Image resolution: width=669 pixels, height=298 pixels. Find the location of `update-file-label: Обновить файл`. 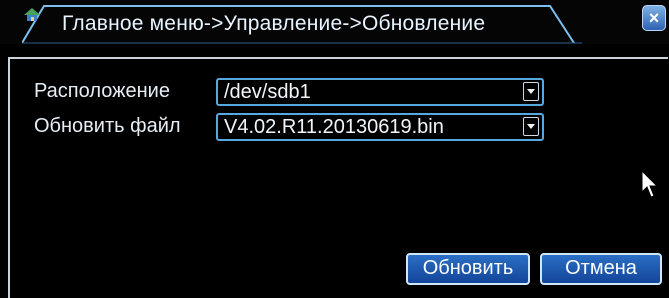

update-file-label: Обновить файл is located at coordinates (107, 126).